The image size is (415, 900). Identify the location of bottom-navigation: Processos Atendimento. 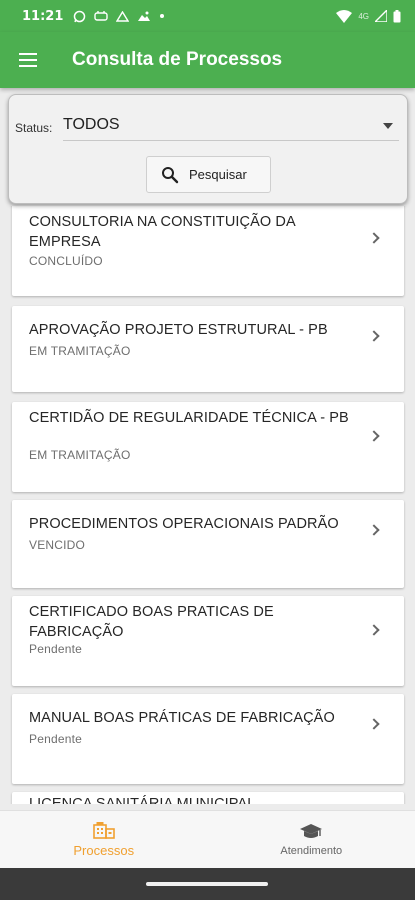
(207, 839).